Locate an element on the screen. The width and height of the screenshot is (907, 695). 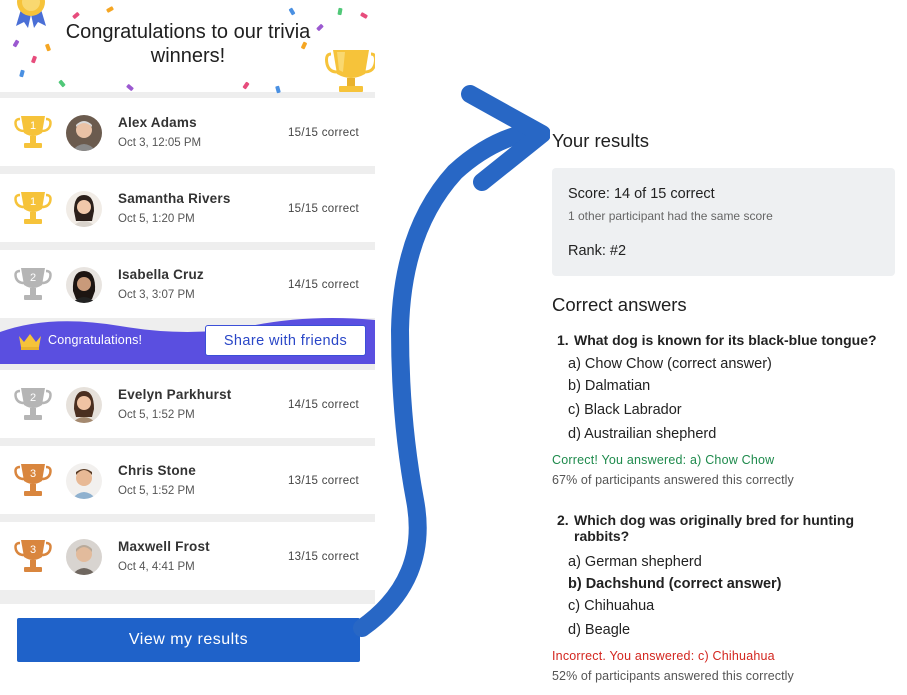
question-text-line2: rabbits? is located at coordinates (602, 536).